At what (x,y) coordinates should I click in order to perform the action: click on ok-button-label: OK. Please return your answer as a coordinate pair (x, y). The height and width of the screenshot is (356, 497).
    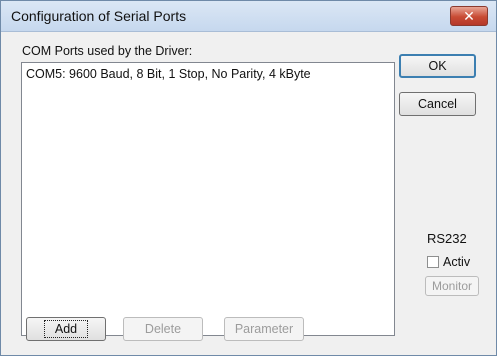
    Looking at the image, I should click on (437, 66).